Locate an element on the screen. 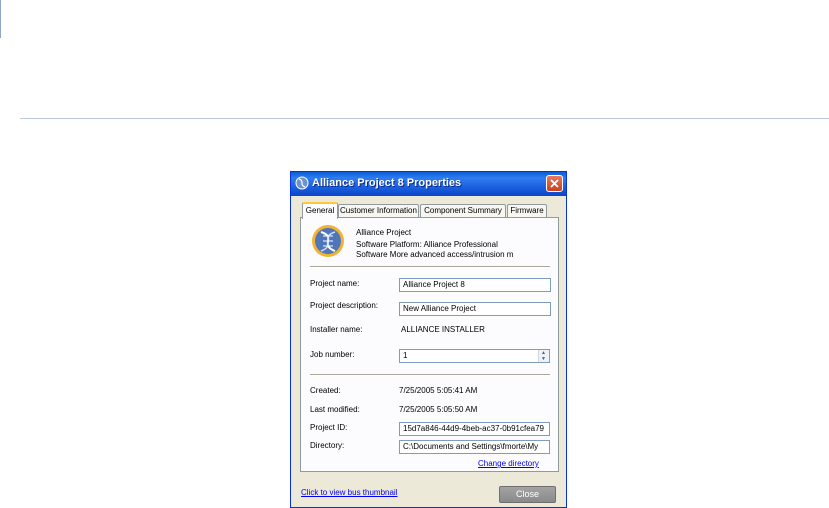 Image resolution: width=829 pixels, height=508 pixels. last-modified-value: 7/25/2005 5:05:50 AM is located at coordinates (438, 409).